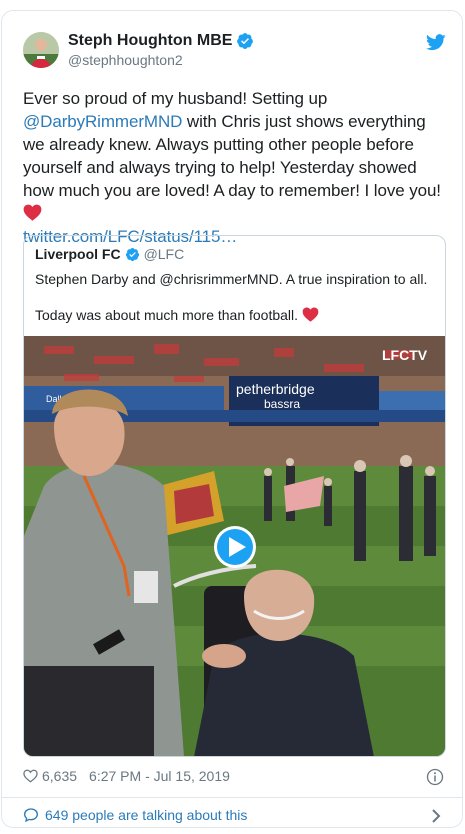 The width and height of the screenshot is (465, 834). What do you see at coordinates (30, 776) in the screenshot?
I see `heart-outline-icon` at bounding box center [30, 776].